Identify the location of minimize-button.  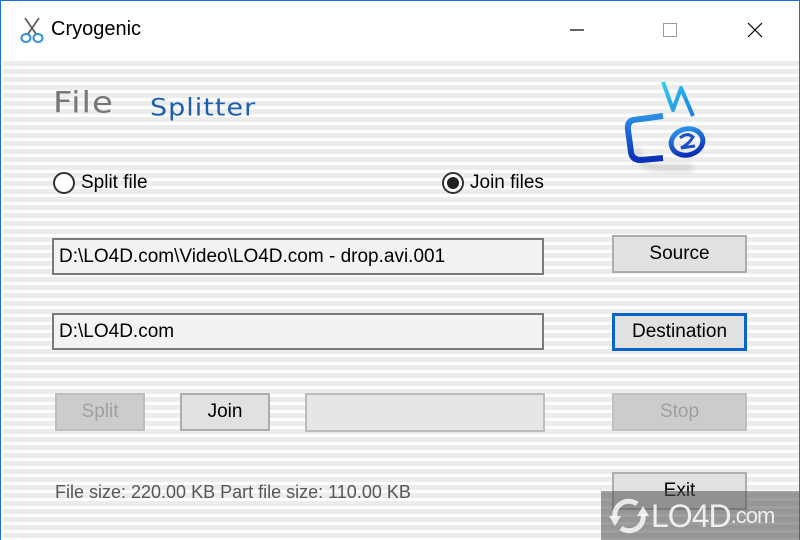
(577, 29).